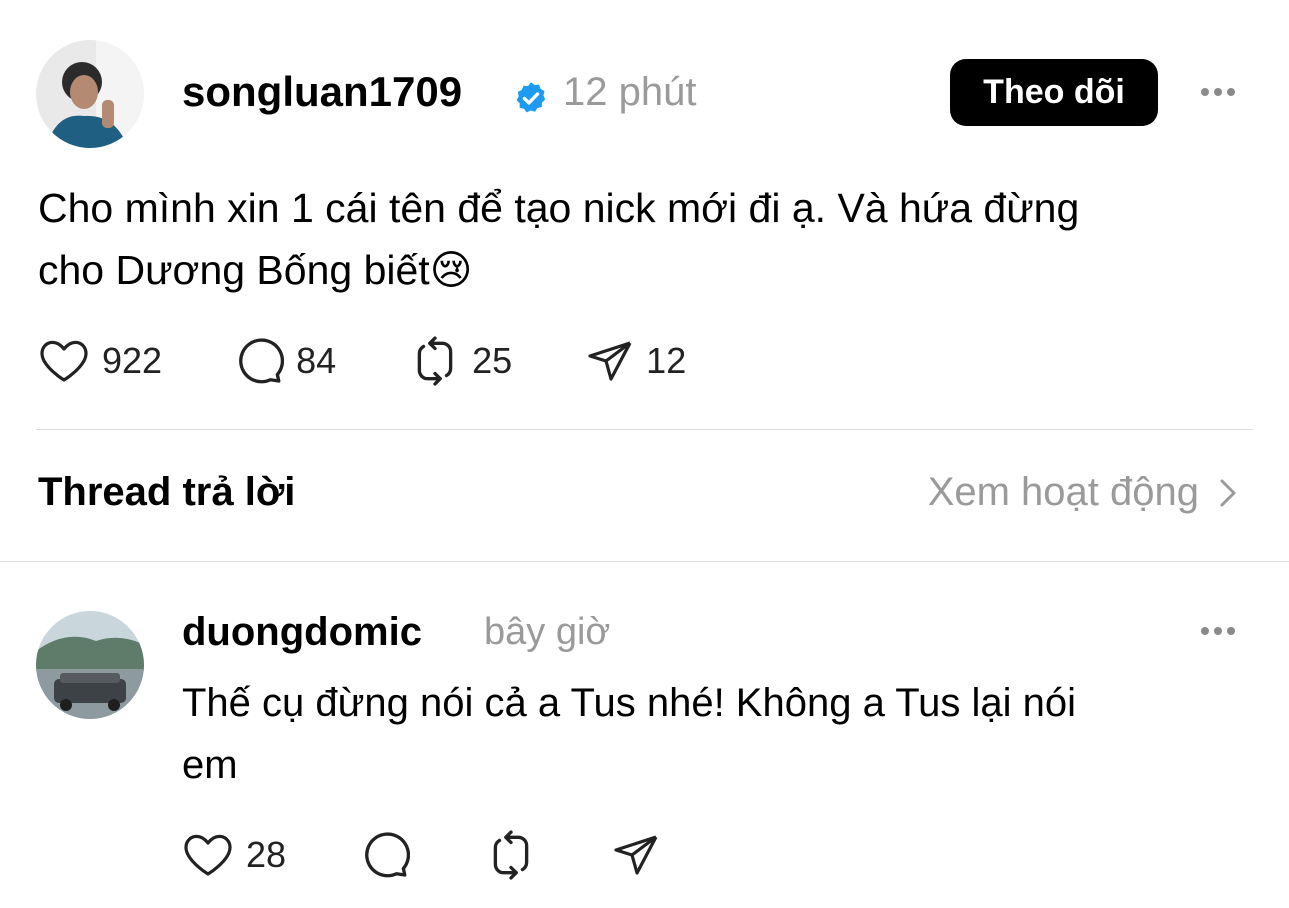  I want to click on reply-share-button, so click(636, 855).